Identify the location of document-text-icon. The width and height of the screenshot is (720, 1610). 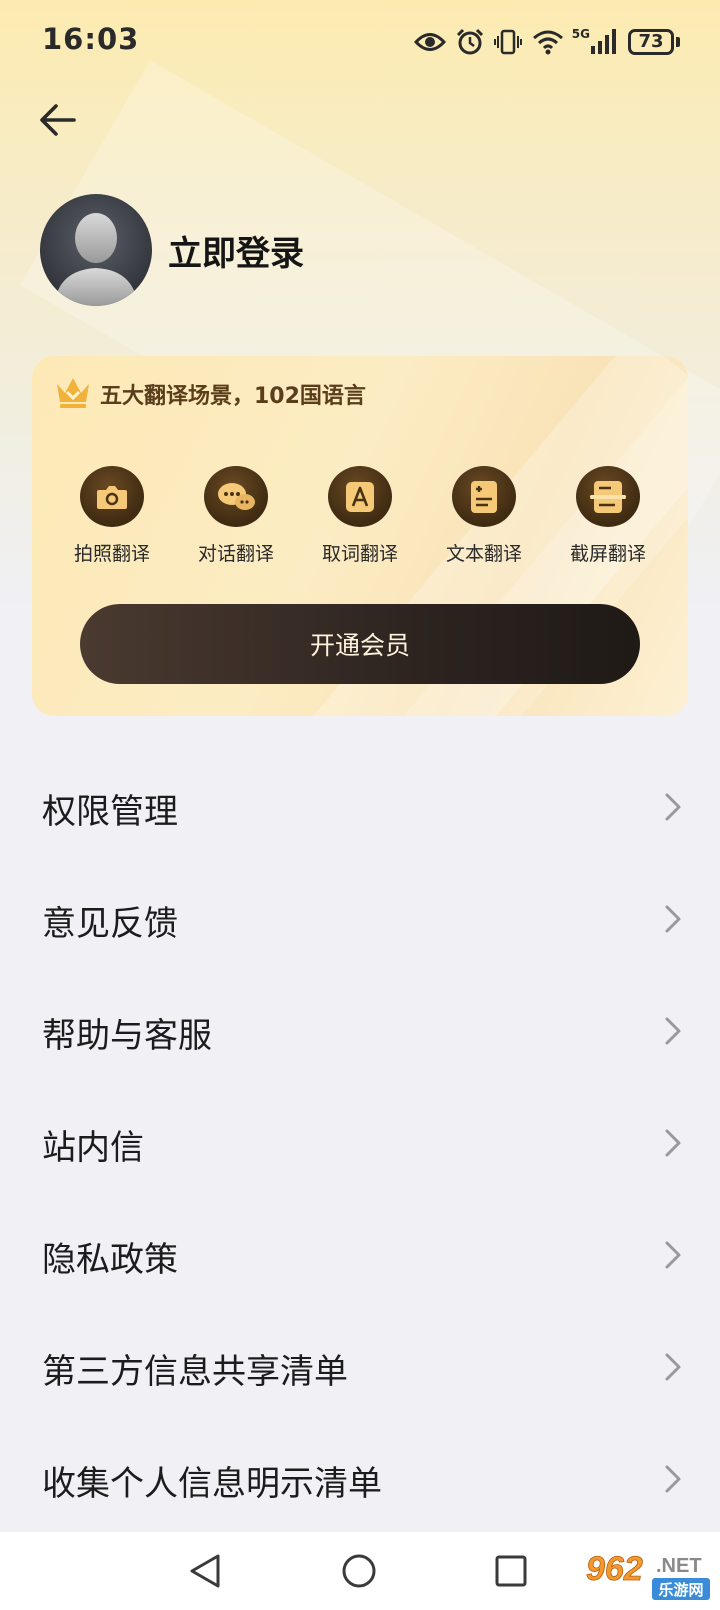
(484, 496).